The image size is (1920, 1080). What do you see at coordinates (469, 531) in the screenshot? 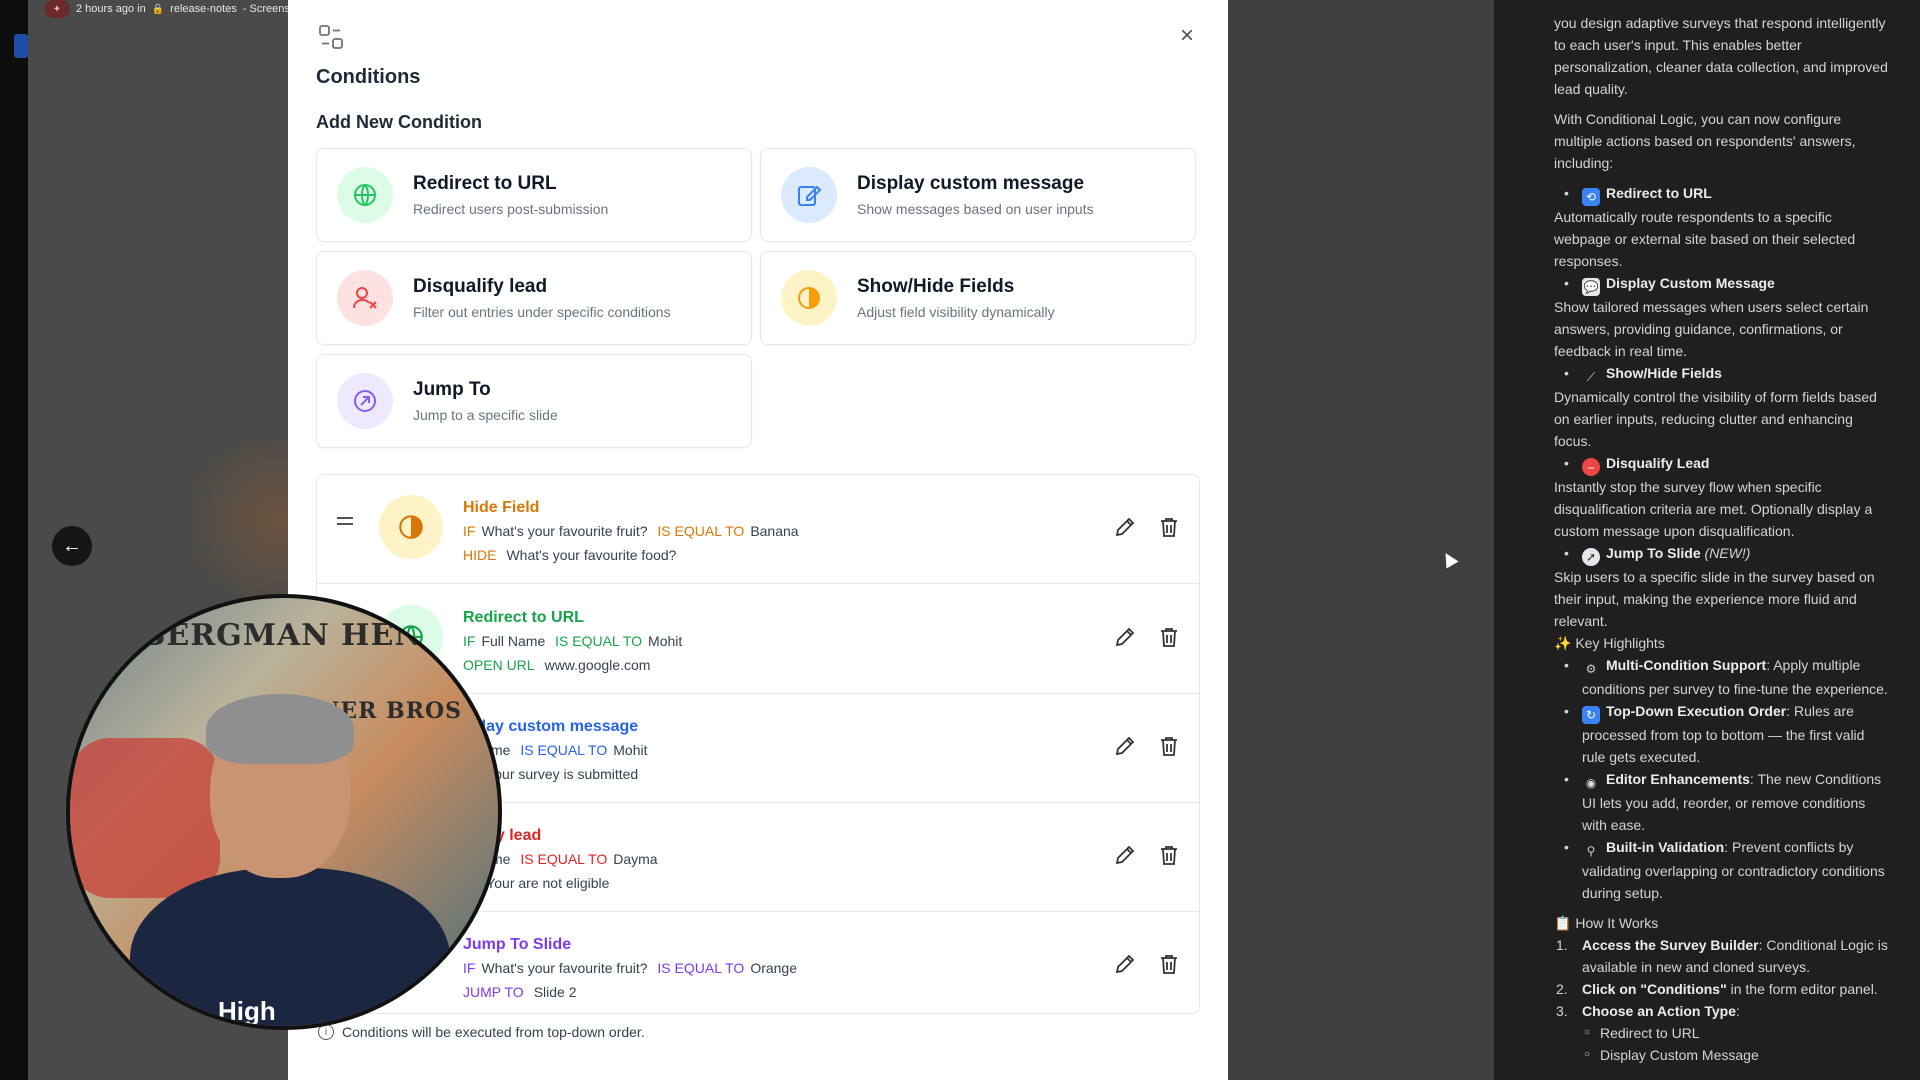
I see `if-keyword: IF` at bounding box center [469, 531].